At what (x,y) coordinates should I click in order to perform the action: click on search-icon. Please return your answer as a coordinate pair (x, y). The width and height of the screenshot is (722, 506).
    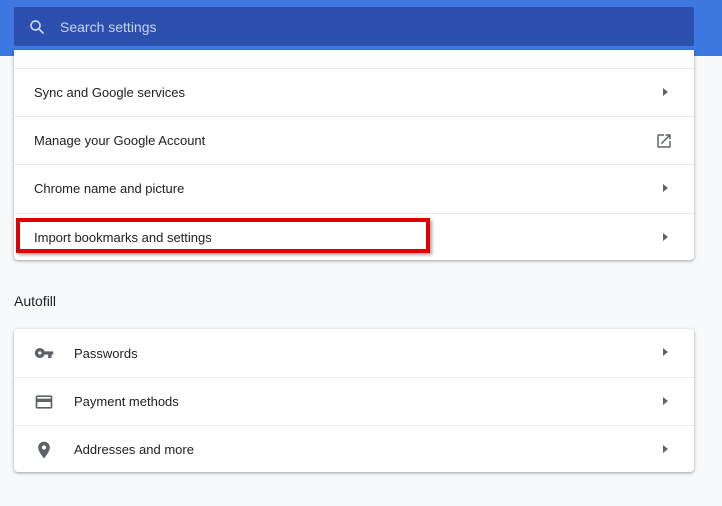
    Looking at the image, I should click on (37, 26).